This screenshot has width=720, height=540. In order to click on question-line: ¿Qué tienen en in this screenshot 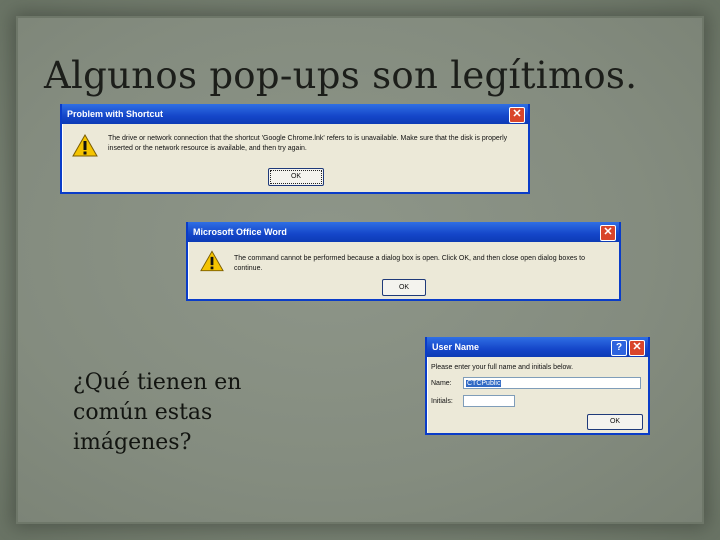, I will do `click(157, 382)`.